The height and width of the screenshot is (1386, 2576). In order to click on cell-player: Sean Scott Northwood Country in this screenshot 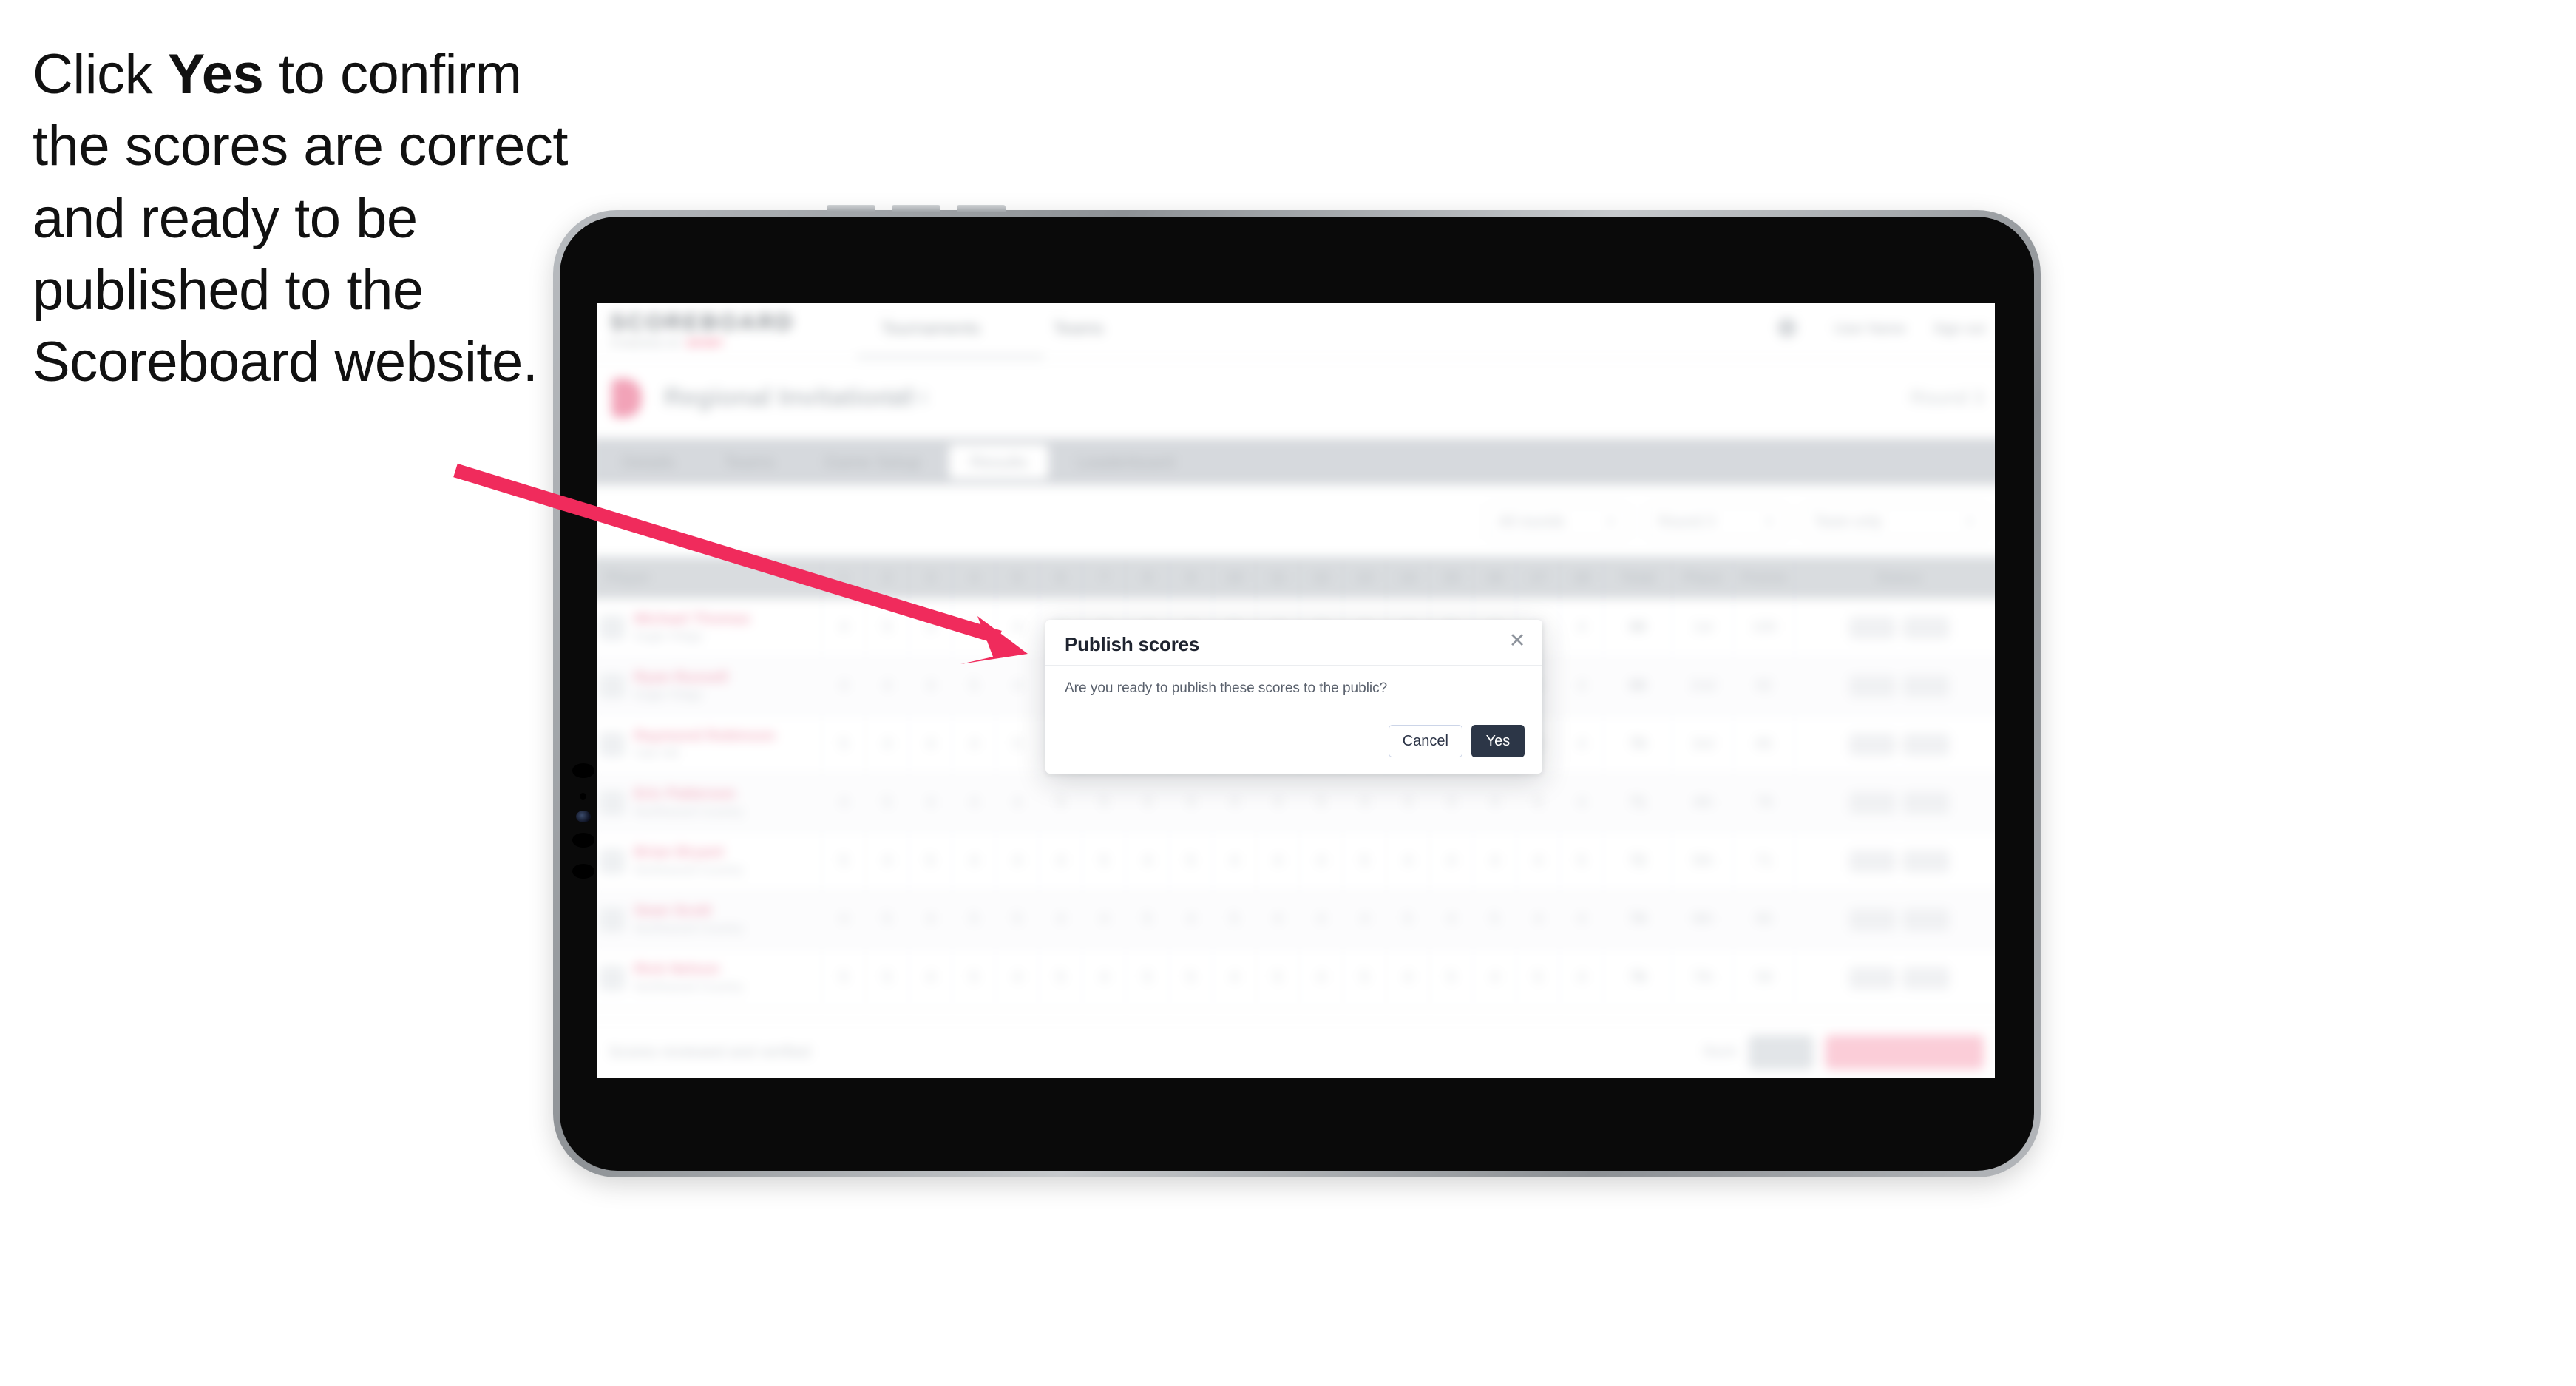, I will do `click(710, 919)`.